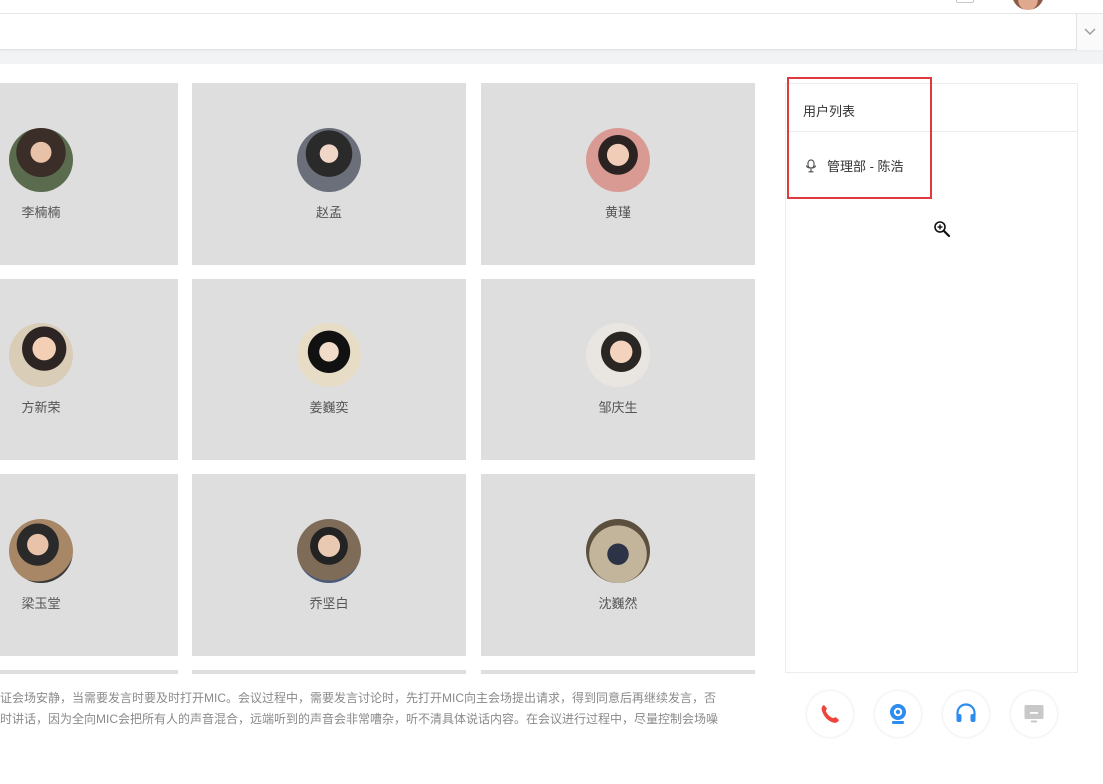  I want to click on participant-tile: 黄瑾, so click(618, 174).